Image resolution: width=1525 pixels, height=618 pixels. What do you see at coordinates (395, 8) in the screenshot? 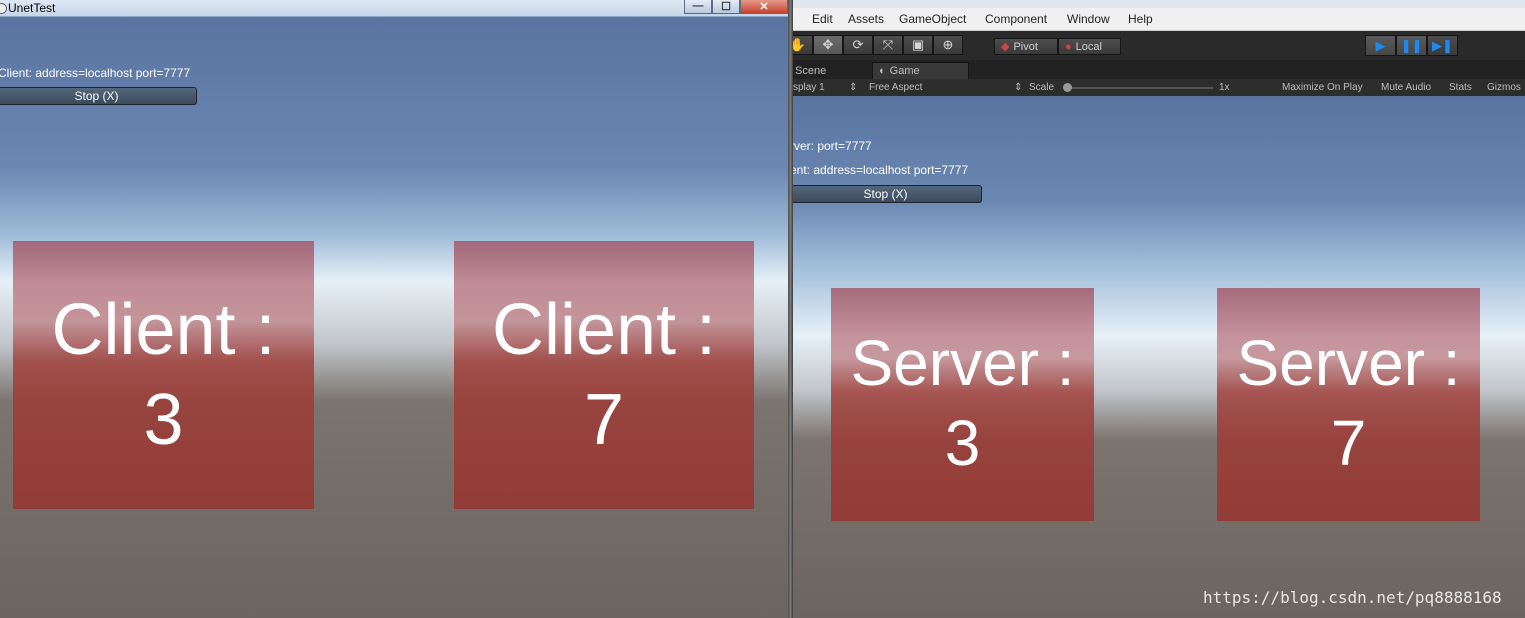
I see `window-titlebar: UnetTest — ☐ ✕` at bounding box center [395, 8].